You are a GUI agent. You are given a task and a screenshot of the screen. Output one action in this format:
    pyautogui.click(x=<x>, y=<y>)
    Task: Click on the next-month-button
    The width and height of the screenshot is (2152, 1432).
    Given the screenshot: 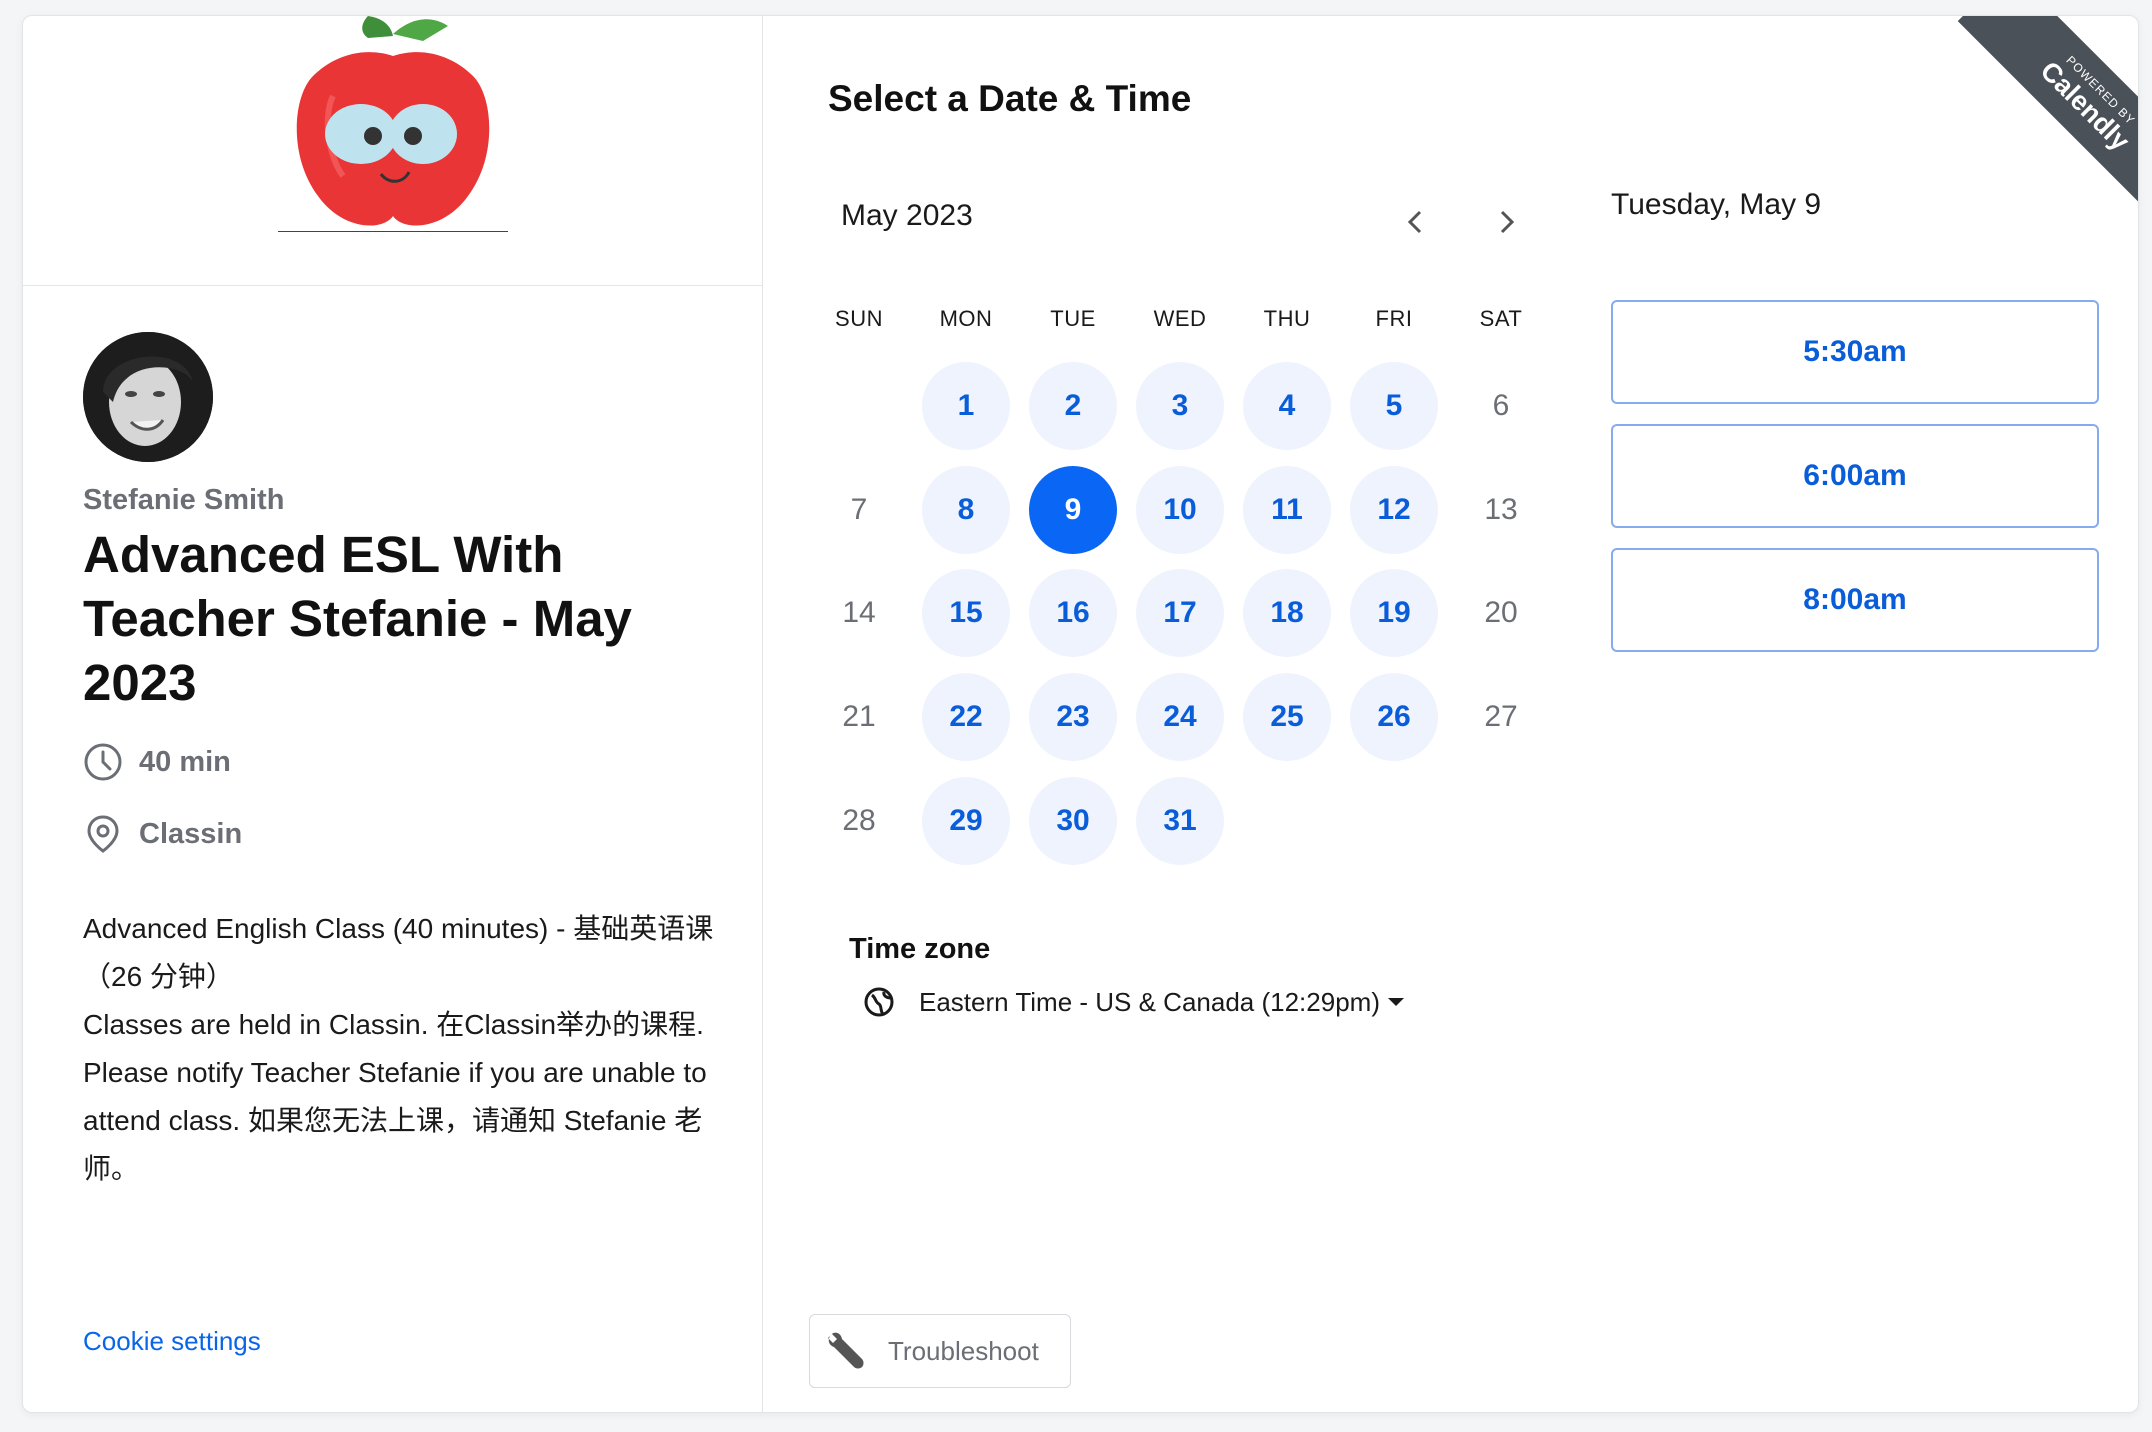 What is the action you would take?
    pyautogui.click(x=1507, y=222)
    